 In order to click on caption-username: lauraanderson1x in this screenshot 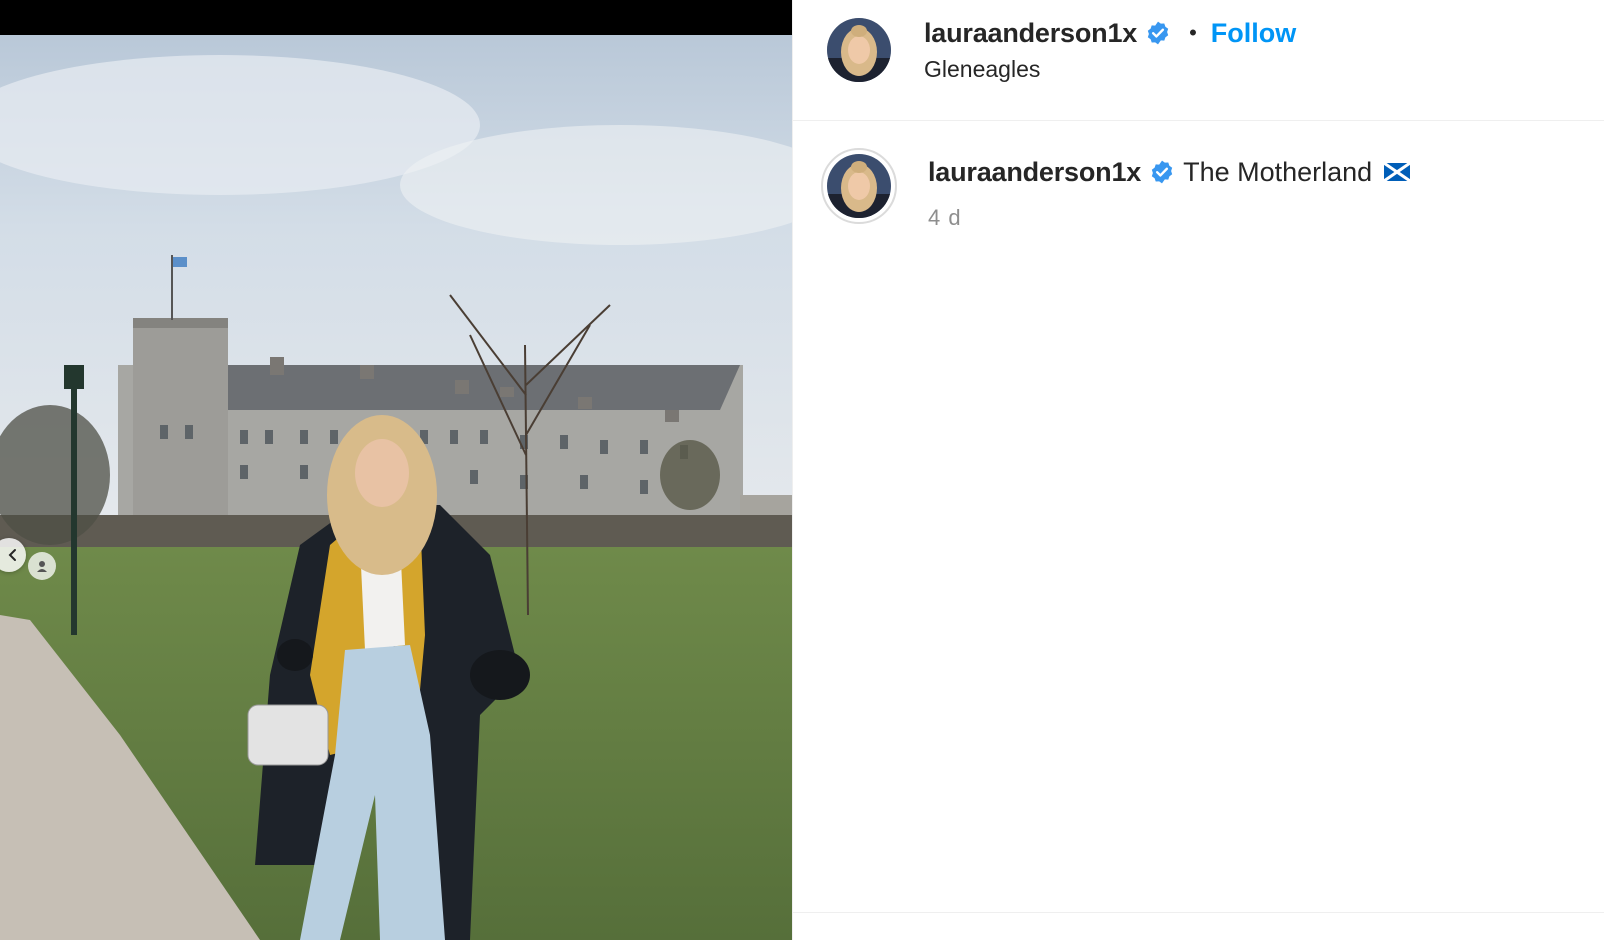, I will do `click(1034, 172)`.